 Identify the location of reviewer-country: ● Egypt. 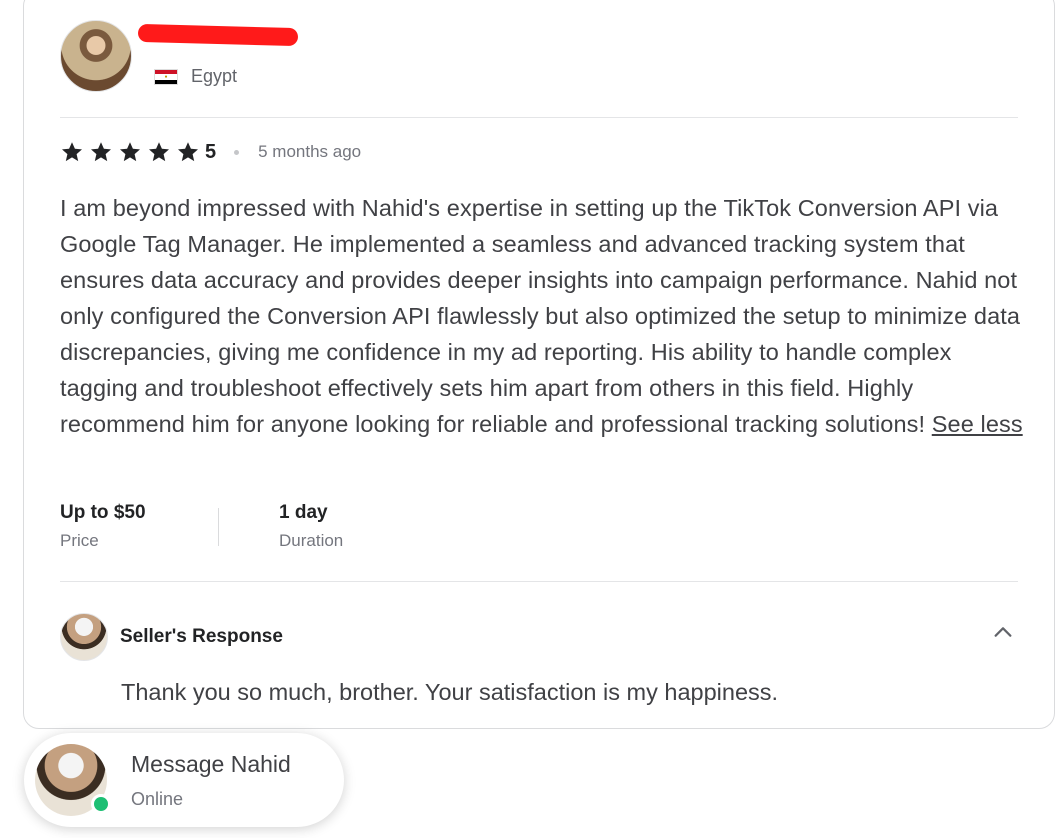
(236, 76).